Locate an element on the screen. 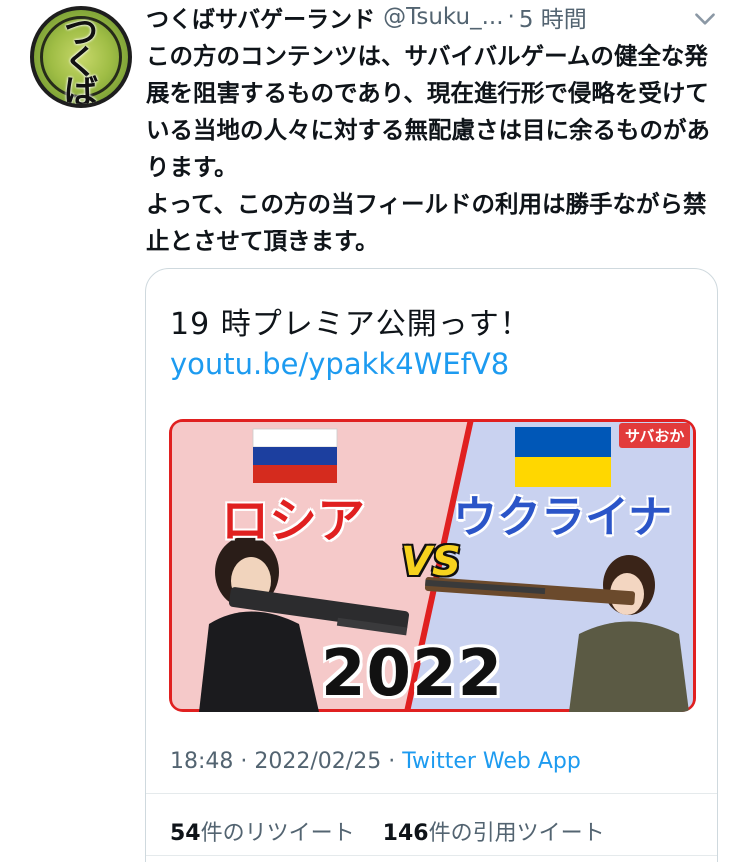 This screenshot has height=862, width=750. thumbnail-label-vs: VS is located at coordinates (431, 562).